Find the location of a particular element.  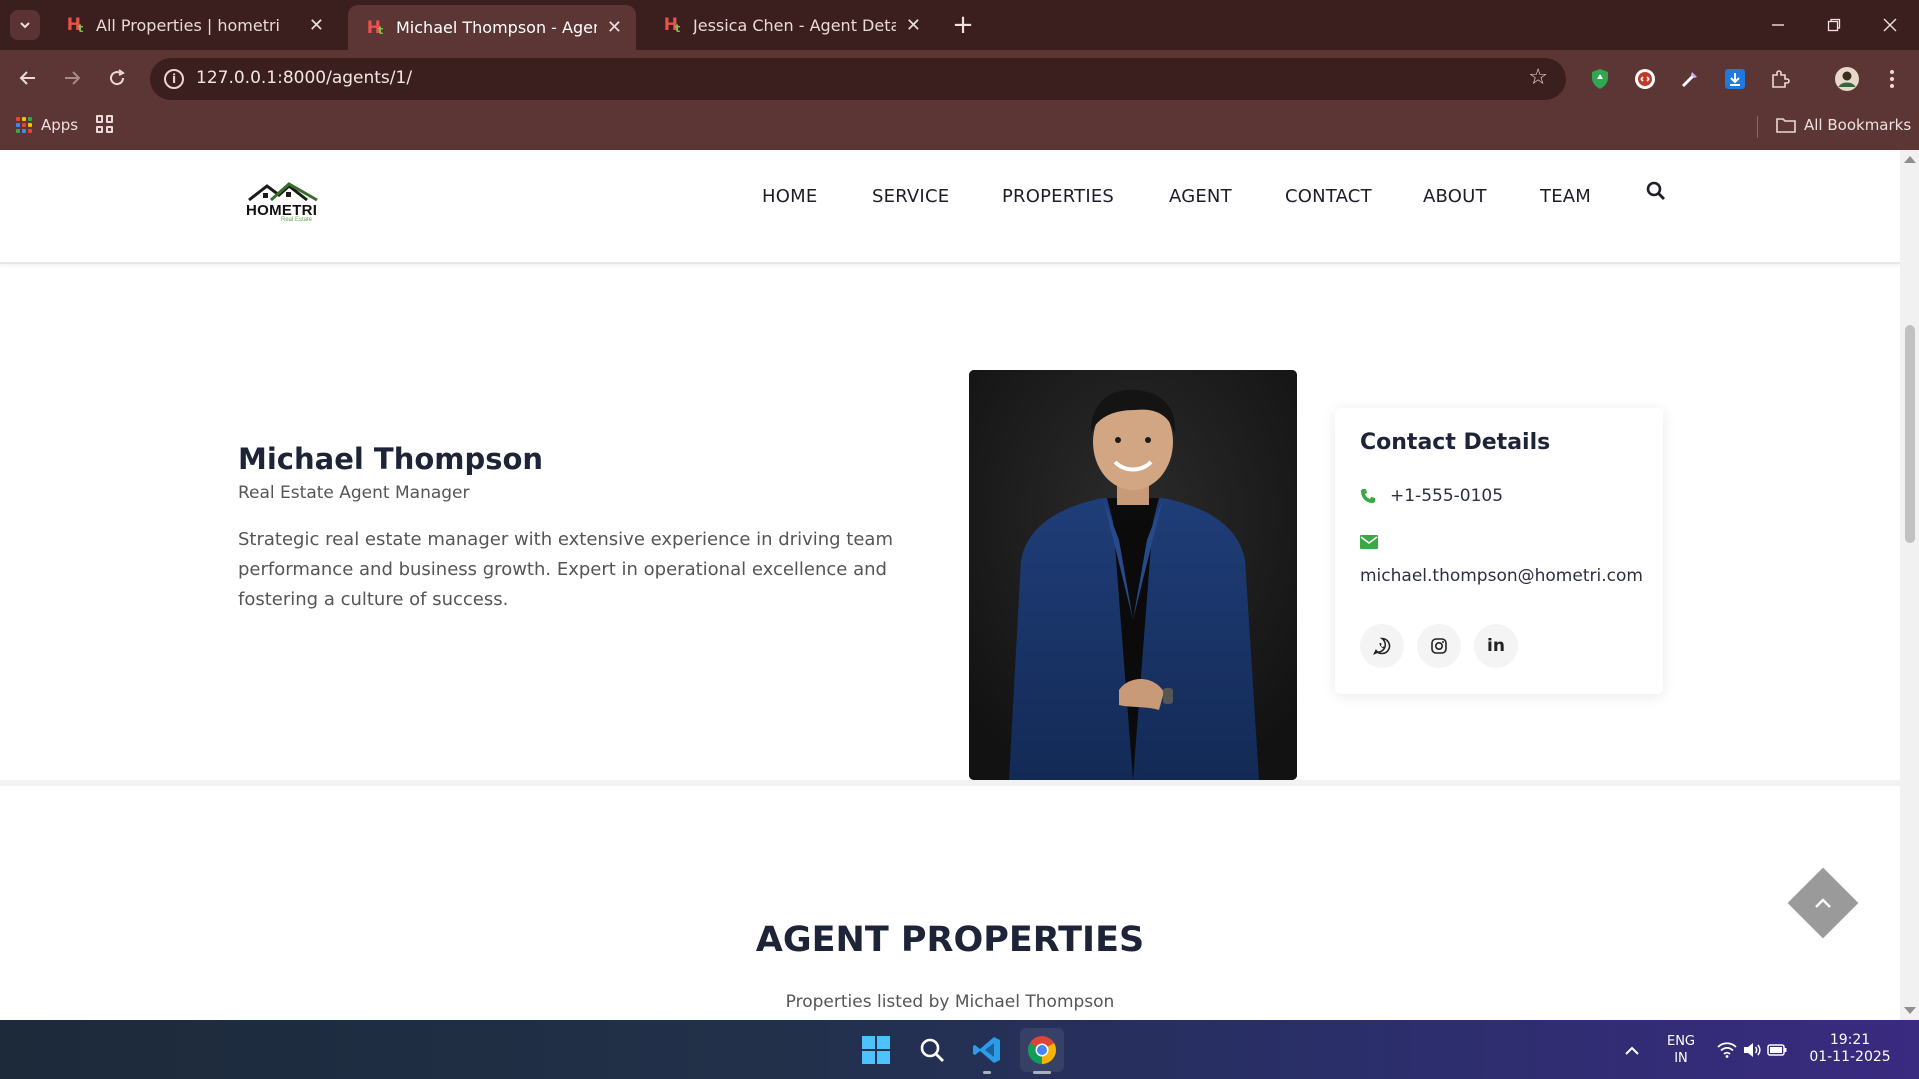

new-tab-button: + is located at coordinates (963, 25).